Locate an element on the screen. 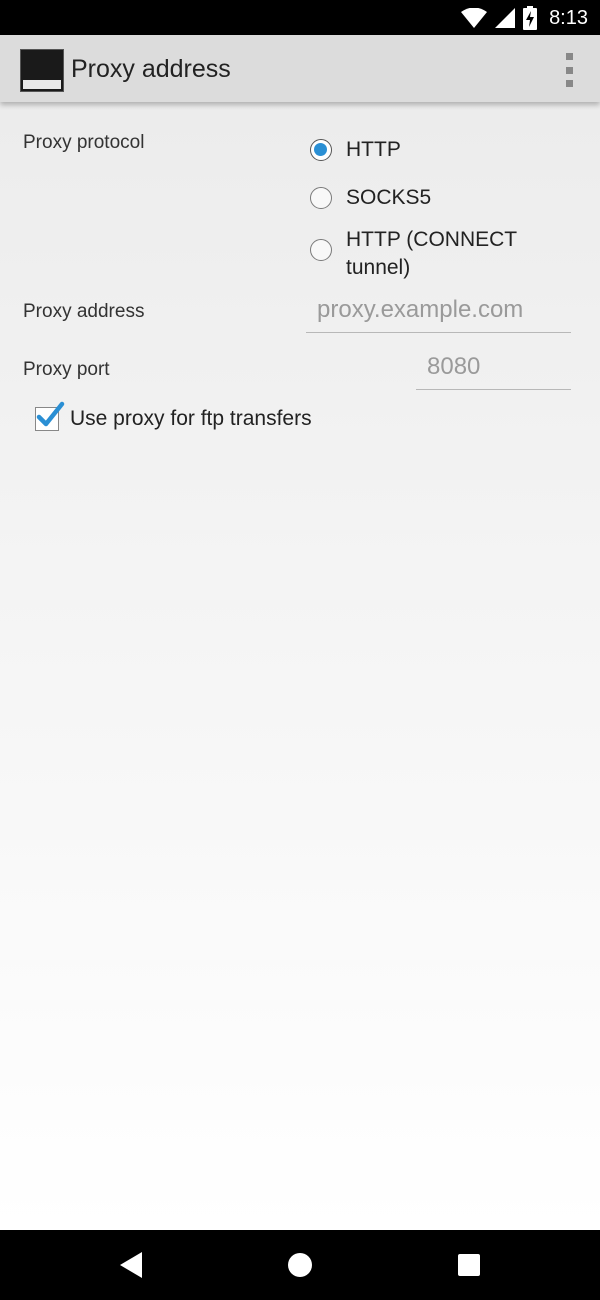 This screenshot has height=1300, width=600. radio-label-http: HTTP is located at coordinates (451, 150).